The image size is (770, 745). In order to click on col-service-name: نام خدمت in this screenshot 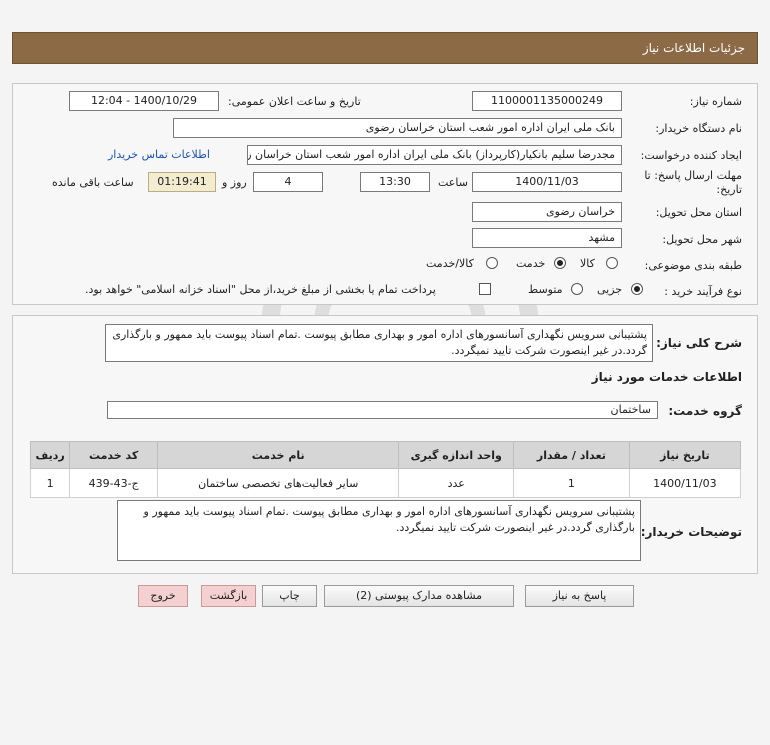, I will do `click(278, 455)`.